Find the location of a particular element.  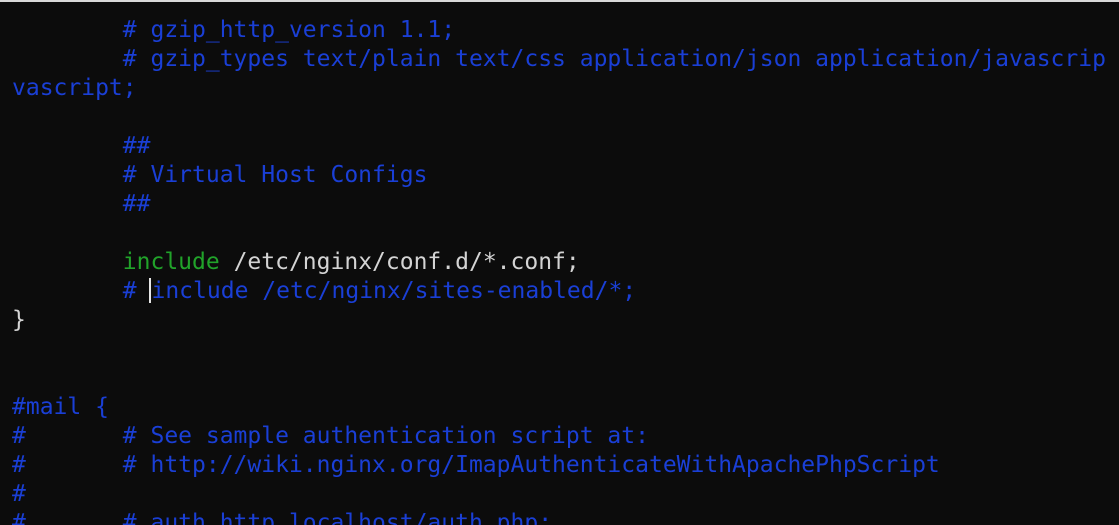

include-path: /etc/nginx/conf.d/*.conf; is located at coordinates (399, 262).